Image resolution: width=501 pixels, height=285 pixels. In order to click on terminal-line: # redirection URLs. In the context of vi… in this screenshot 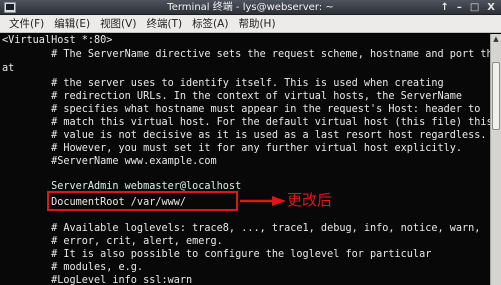, I will do `click(232, 96)`.